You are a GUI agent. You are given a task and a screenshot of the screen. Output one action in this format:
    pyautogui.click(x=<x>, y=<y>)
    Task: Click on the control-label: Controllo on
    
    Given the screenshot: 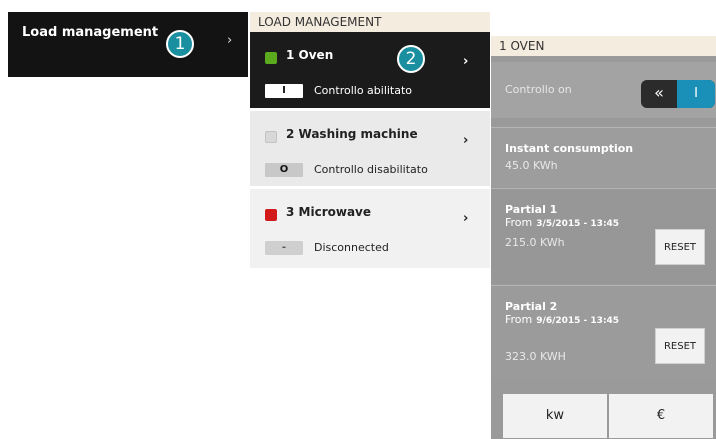 What is the action you would take?
    pyautogui.click(x=538, y=89)
    